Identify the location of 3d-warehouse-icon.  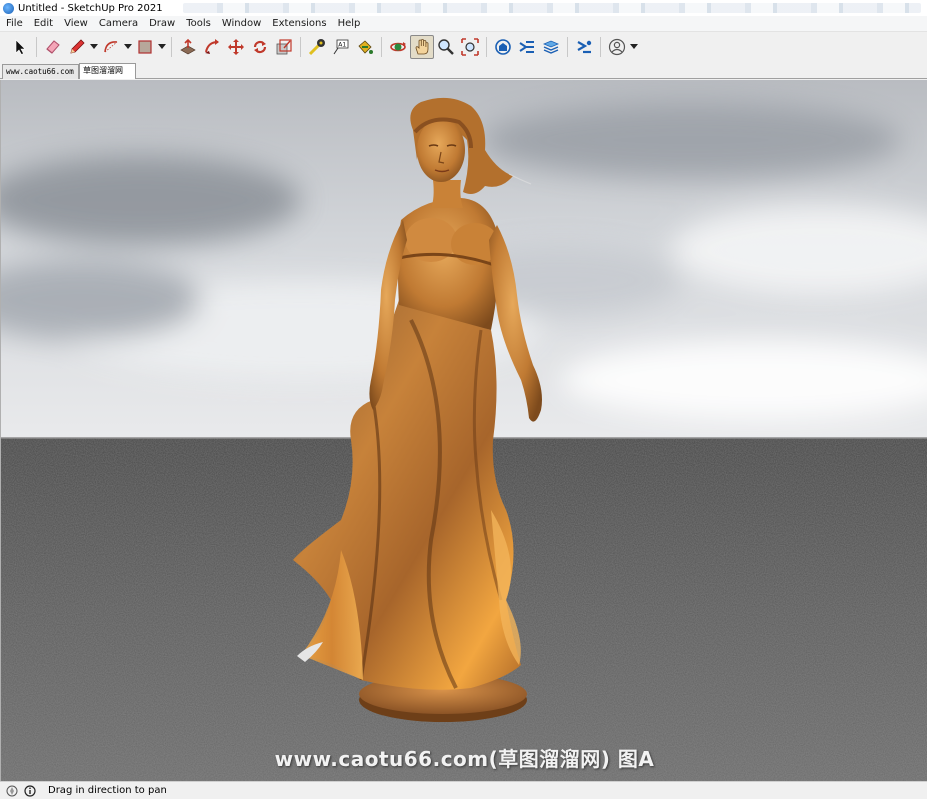
(503, 47).